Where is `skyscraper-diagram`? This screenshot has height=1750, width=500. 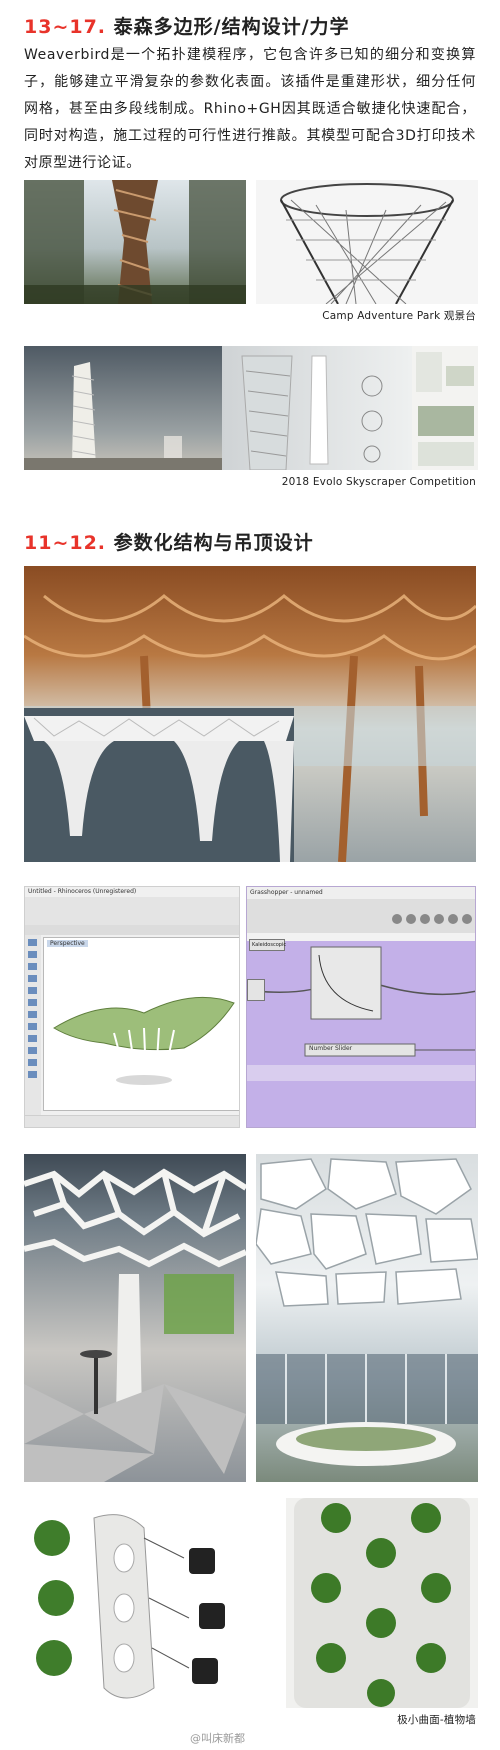 skyscraper-diagram is located at coordinates (317, 408).